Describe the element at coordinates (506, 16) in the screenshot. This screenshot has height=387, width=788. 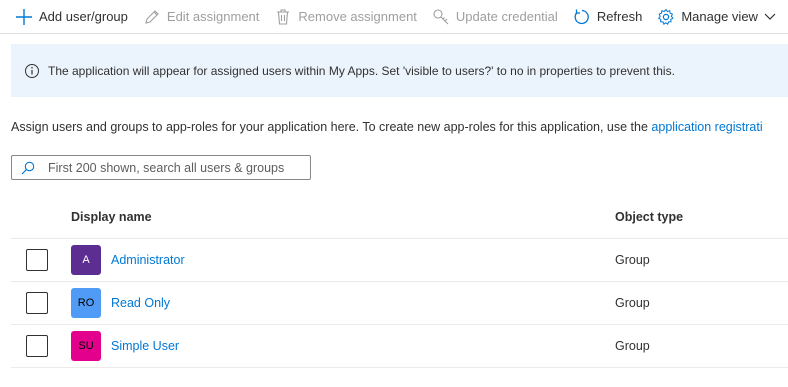
I see `update-credential-label: Update credential` at that location.